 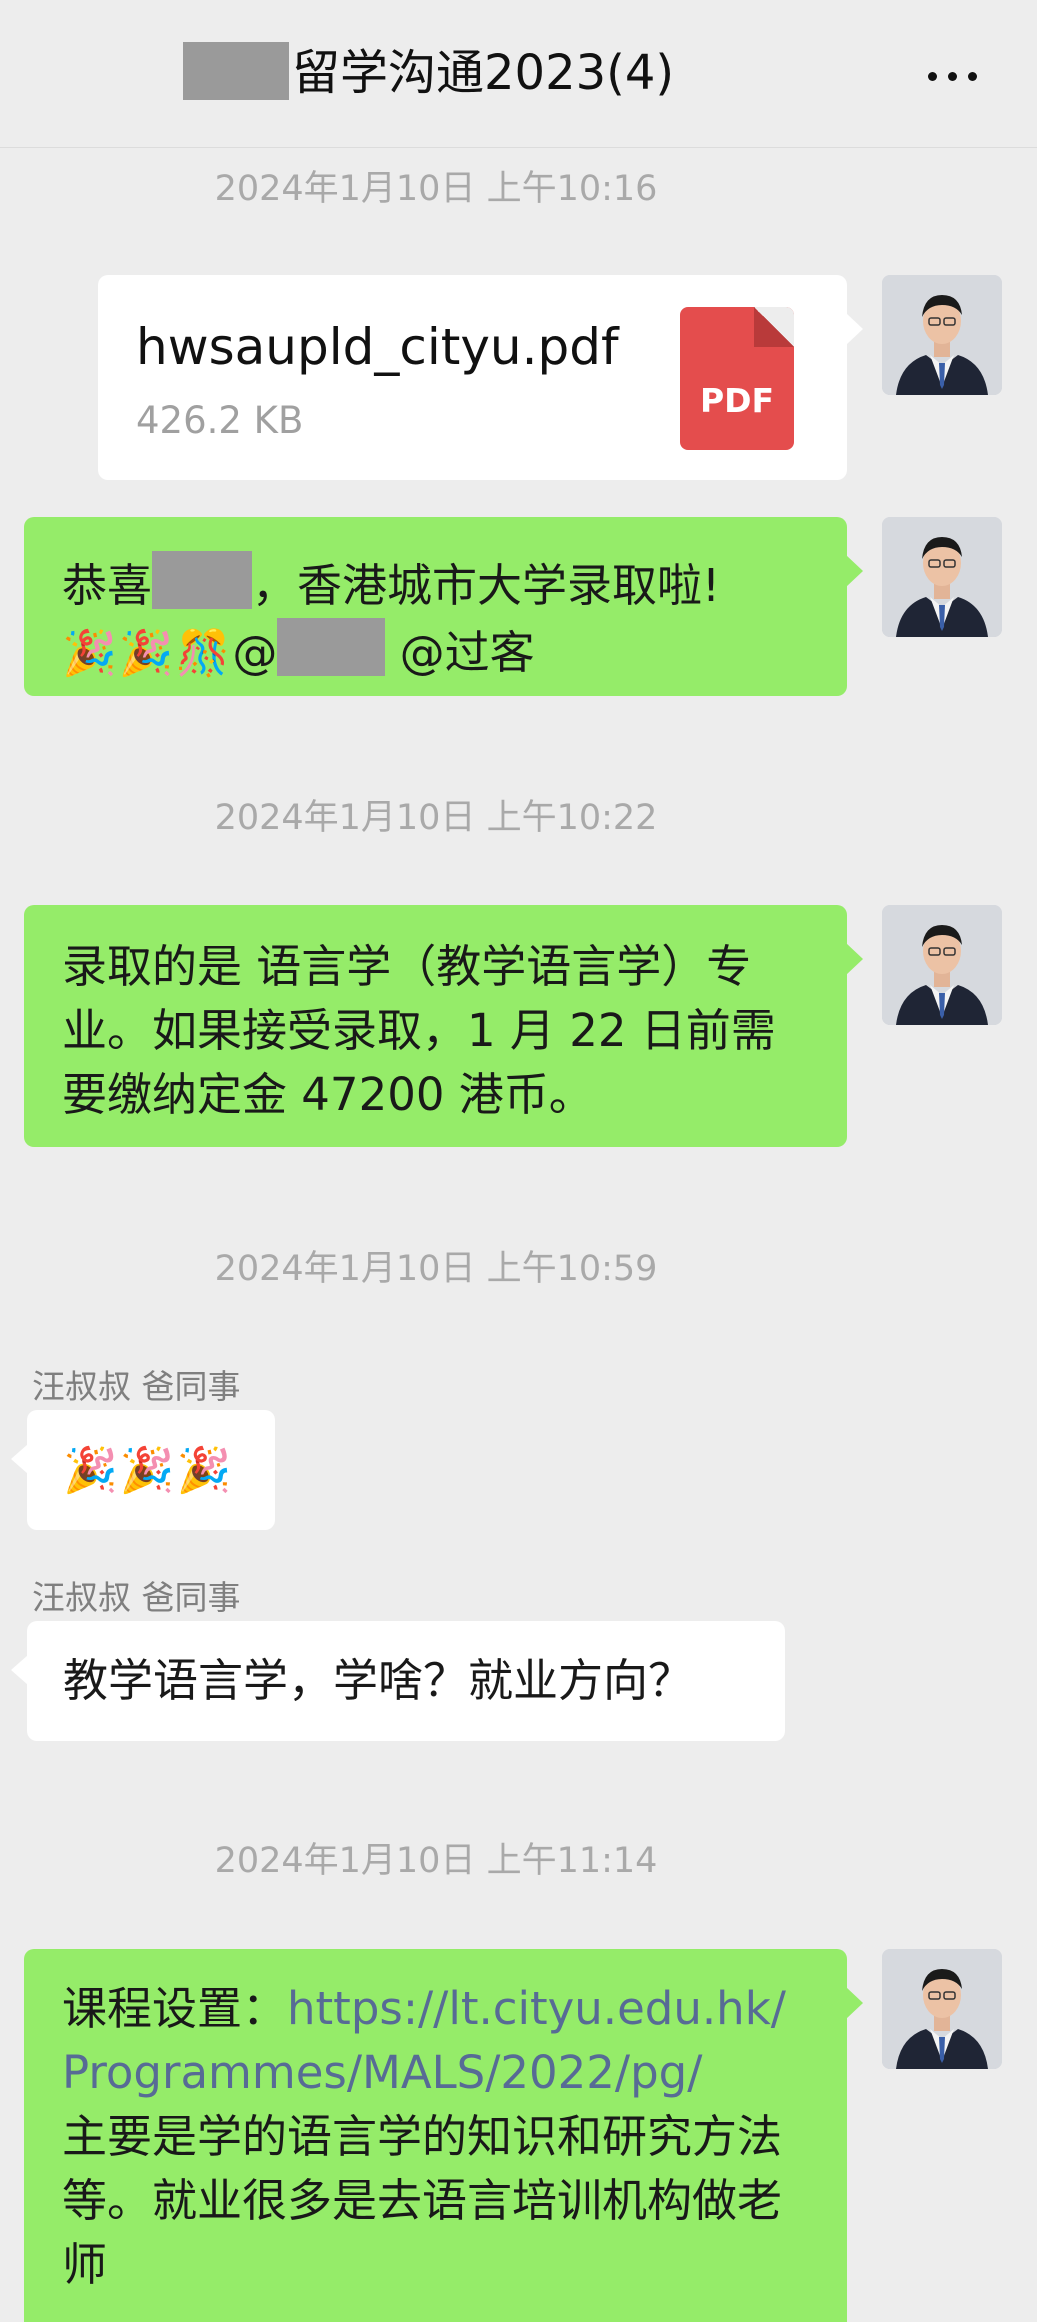 What do you see at coordinates (175, 2008) in the screenshot?
I see `message-text: 课程设置：` at bounding box center [175, 2008].